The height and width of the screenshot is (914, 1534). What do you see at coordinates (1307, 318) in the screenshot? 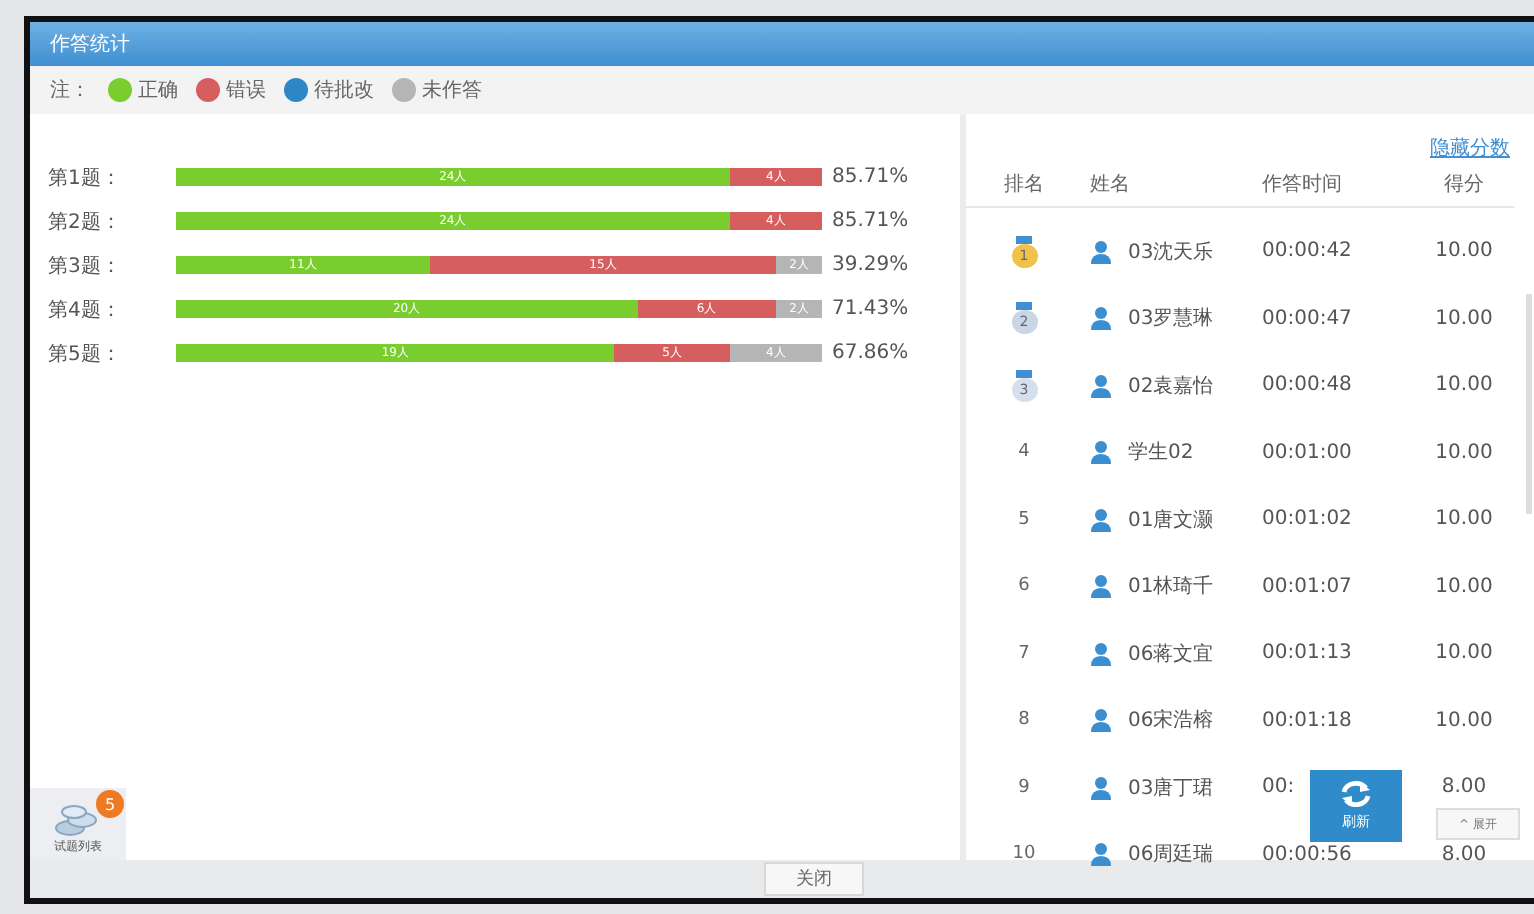
I see `answer-time: 00:00:47` at bounding box center [1307, 318].